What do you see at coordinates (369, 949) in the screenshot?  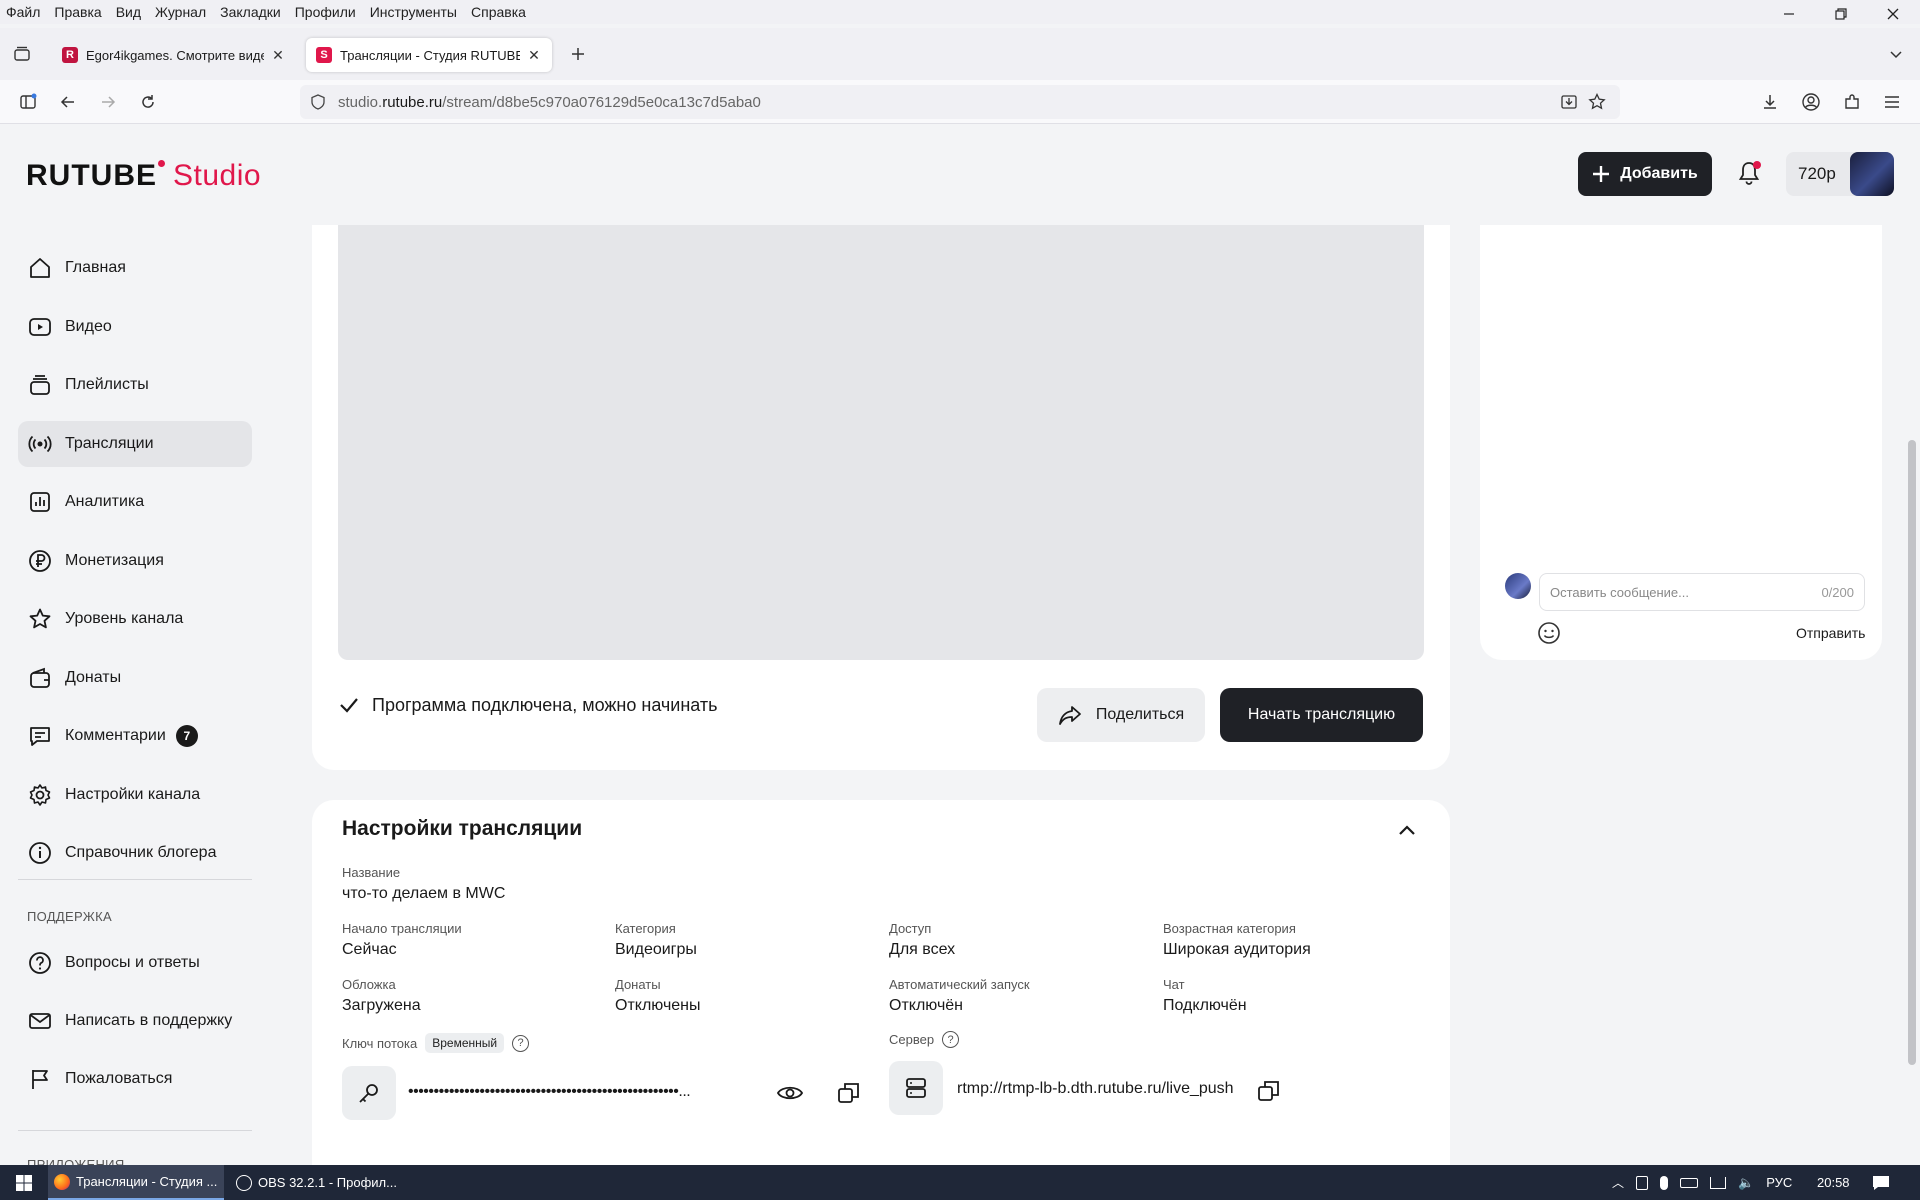 I see `field-value: Сейчас` at bounding box center [369, 949].